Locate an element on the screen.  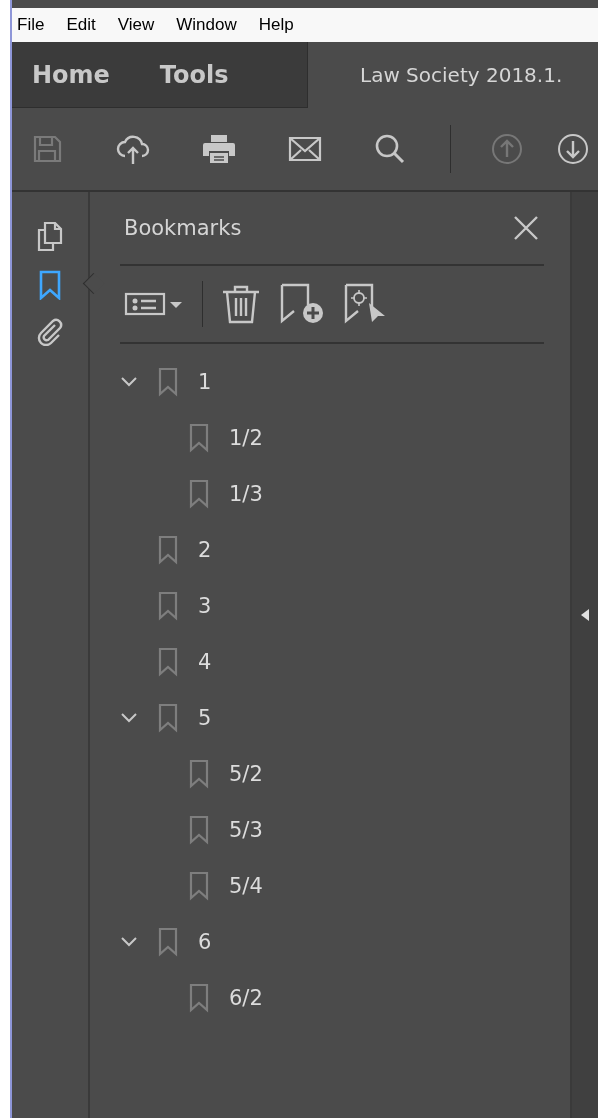
options-dropdown-icon is located at coordinates (154, 304).